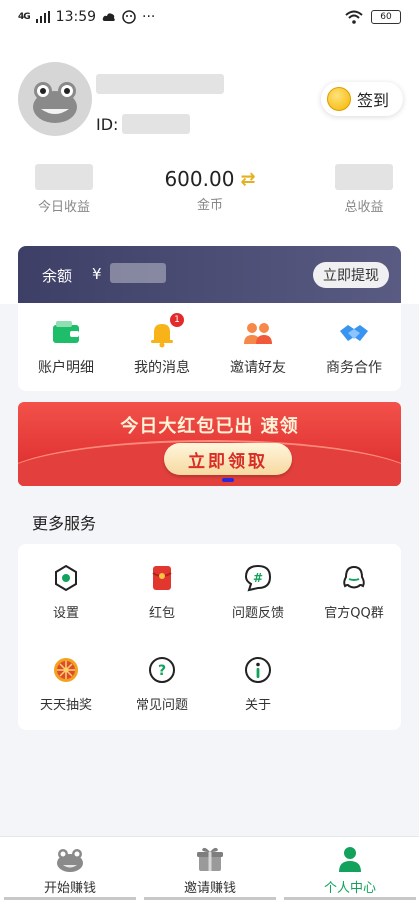 The height and width of the screenshot is (900, 419). I want to click on network-indicator: 4G, so click(24, 17).